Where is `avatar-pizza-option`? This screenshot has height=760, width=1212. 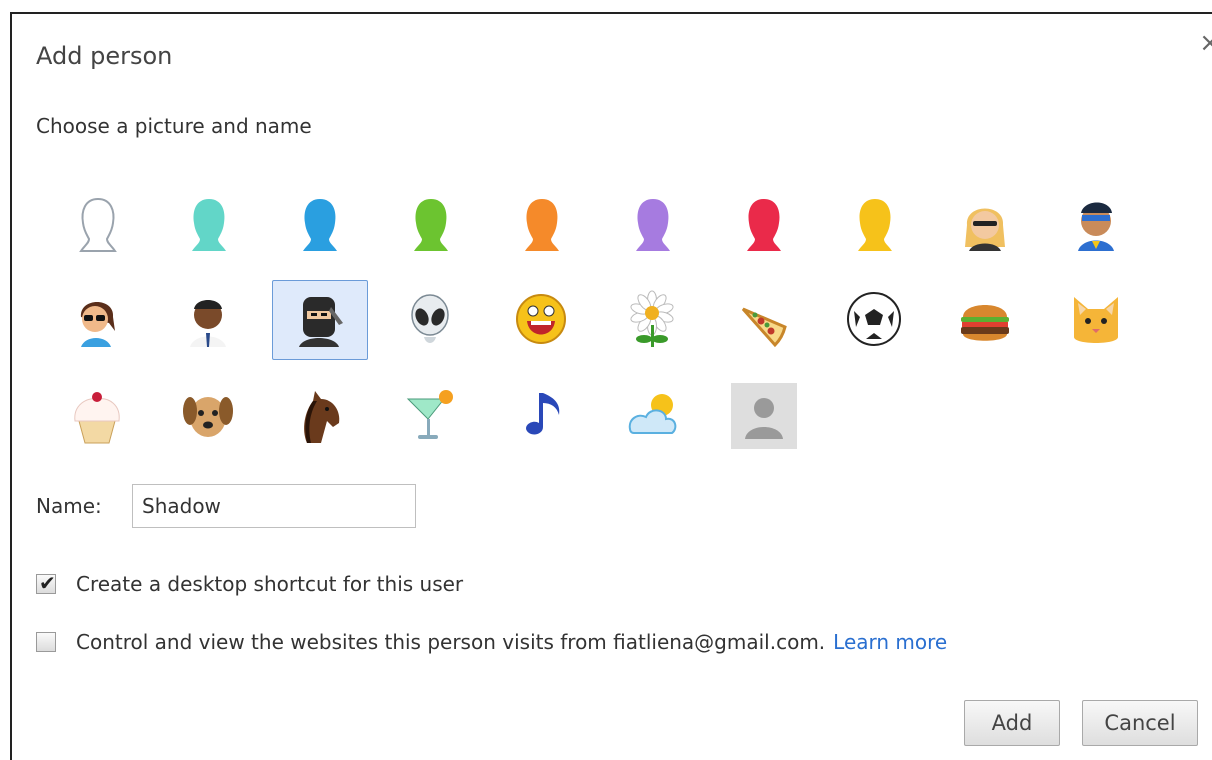 avatar-pizza-option is located at coordinates (764, 320).